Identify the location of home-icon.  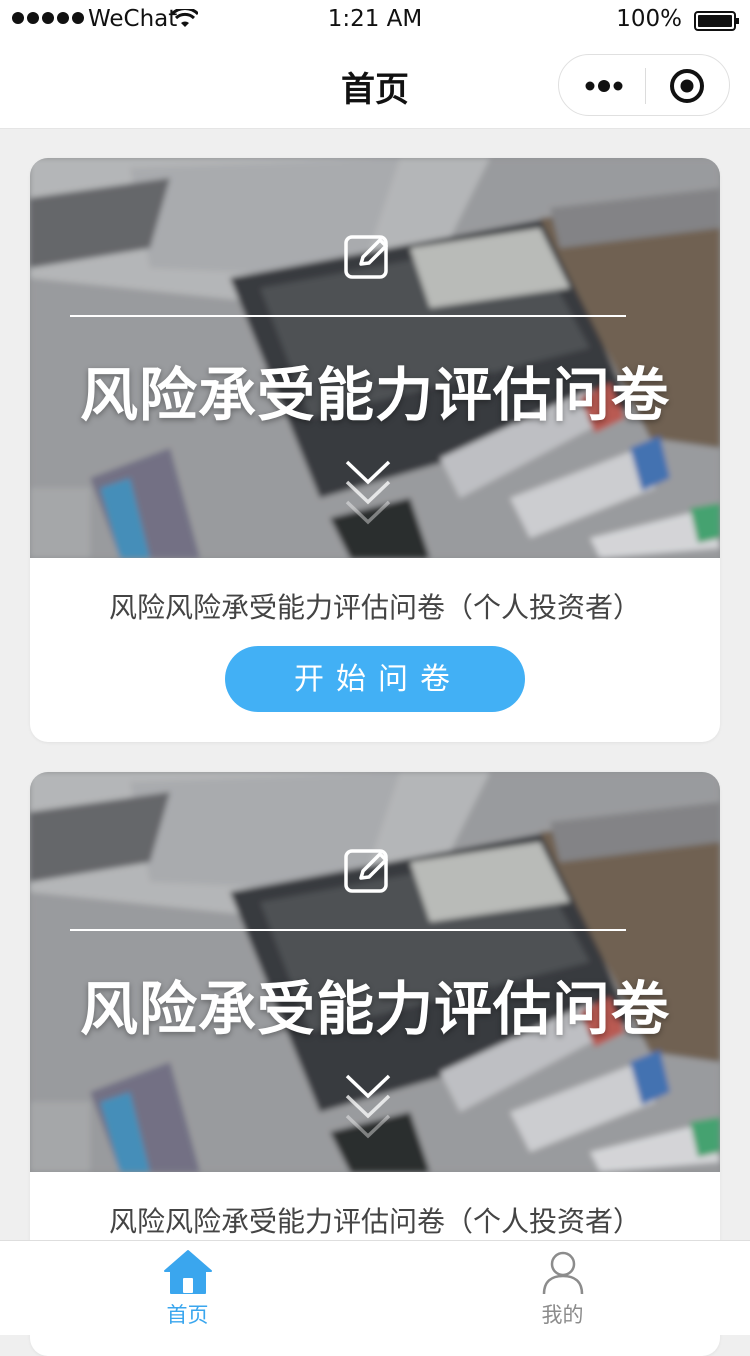
(188, 1272).